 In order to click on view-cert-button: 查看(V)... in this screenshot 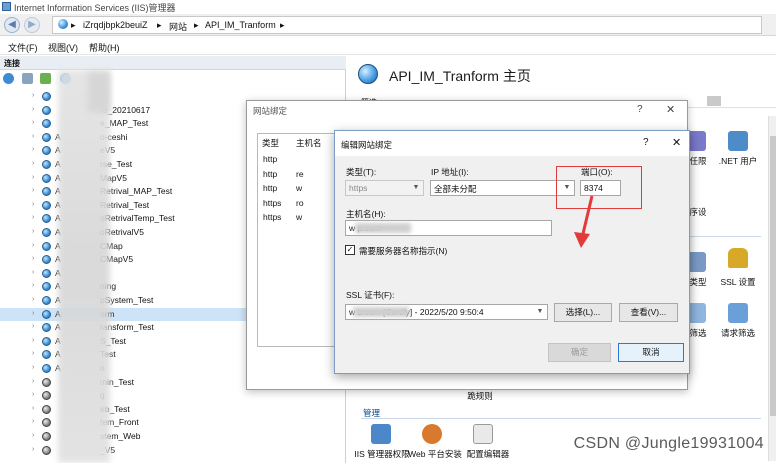, I will do `click(648, 312)`.